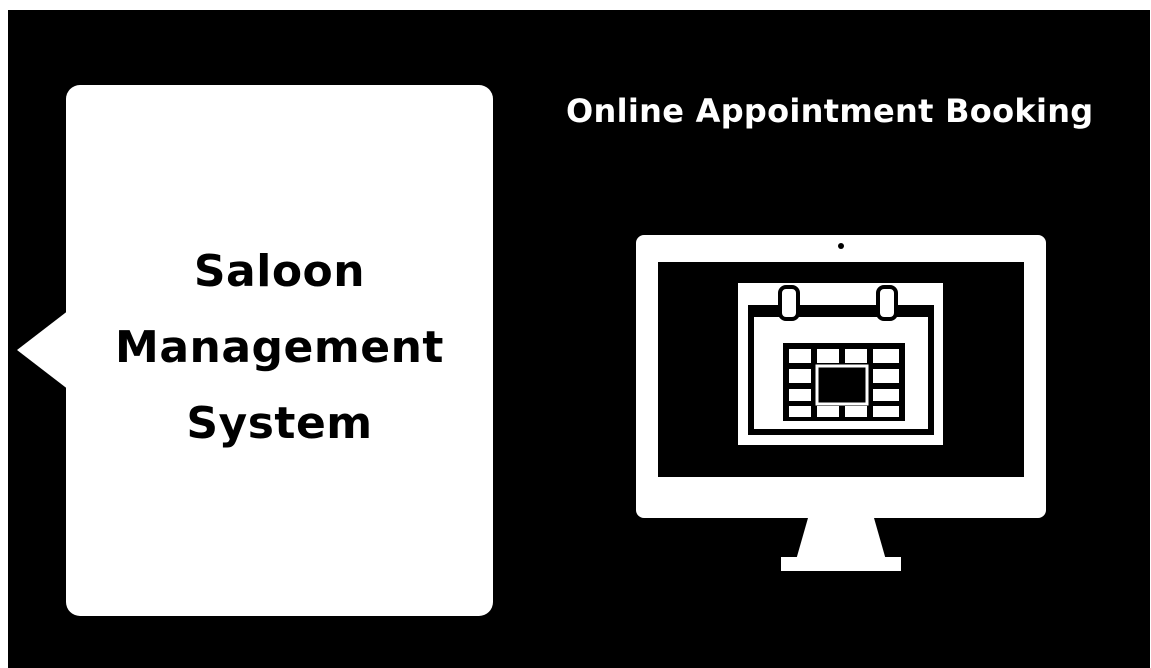 The image size is (1151, 668). Describe the element at coordinates (840, 364) in the screenshot. I see `calendar-icon` at that location.